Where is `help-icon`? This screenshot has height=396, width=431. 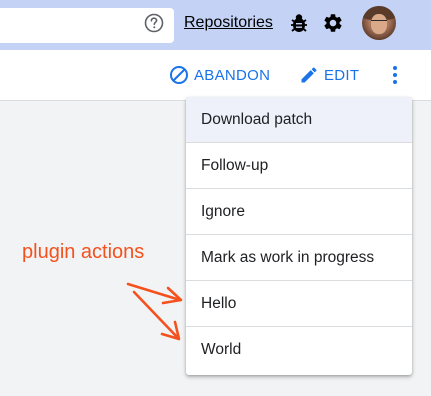
help-icon is located at coordinates (154, 23).